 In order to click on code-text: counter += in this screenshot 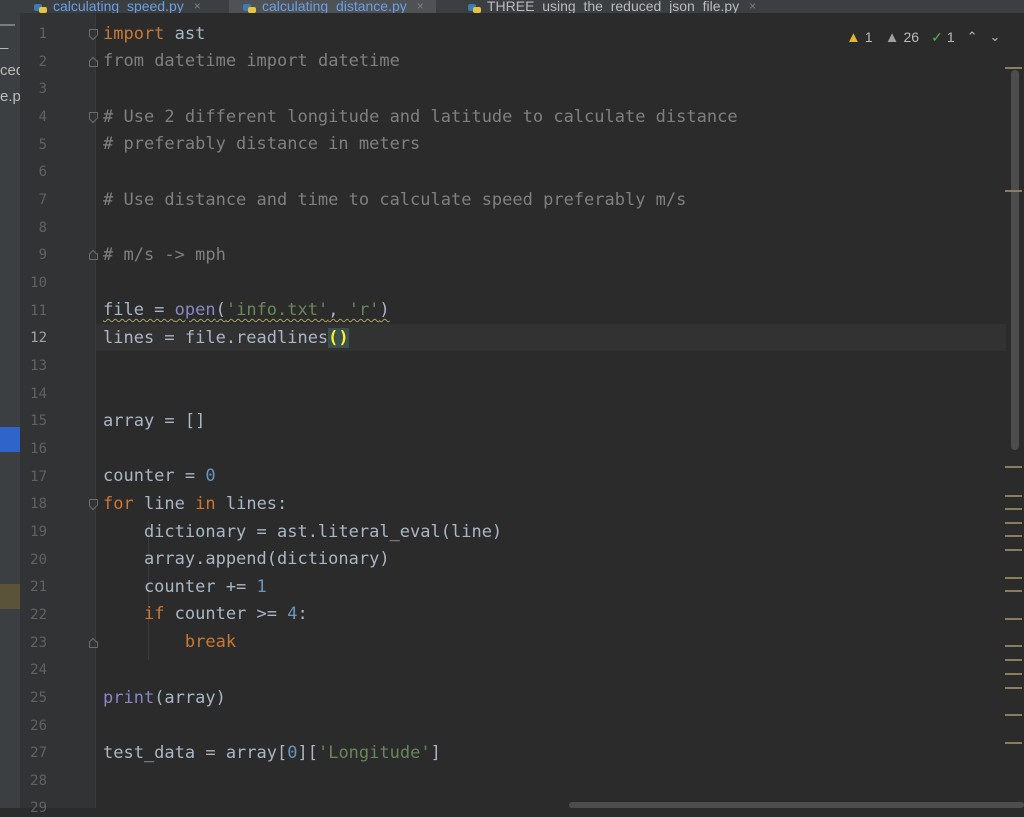, I will do `click(180, 587)`.